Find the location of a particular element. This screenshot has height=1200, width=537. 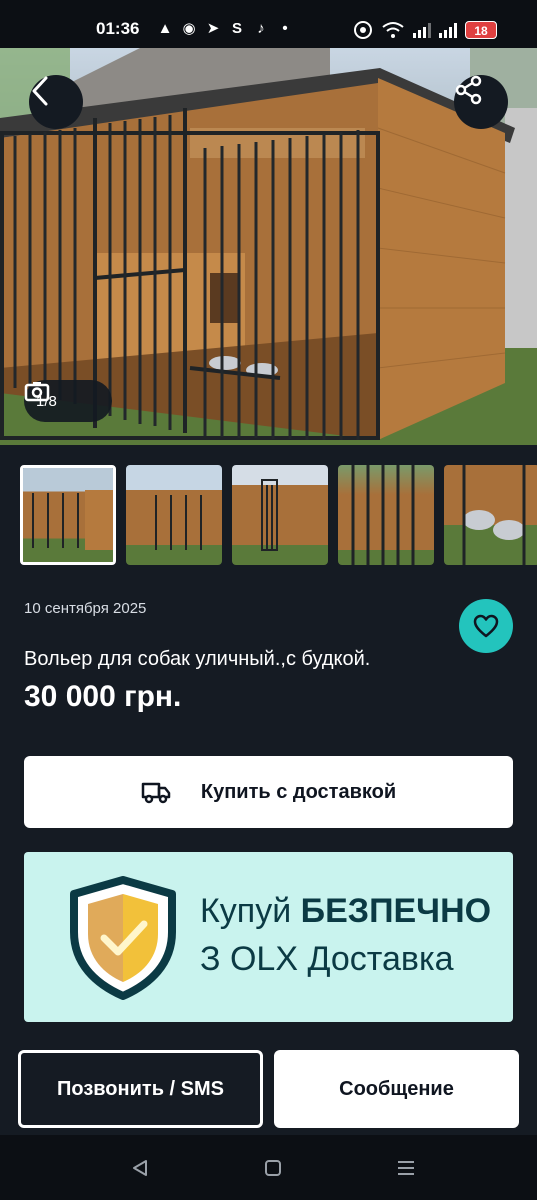

share-icon is located at coordinates (468, 90).